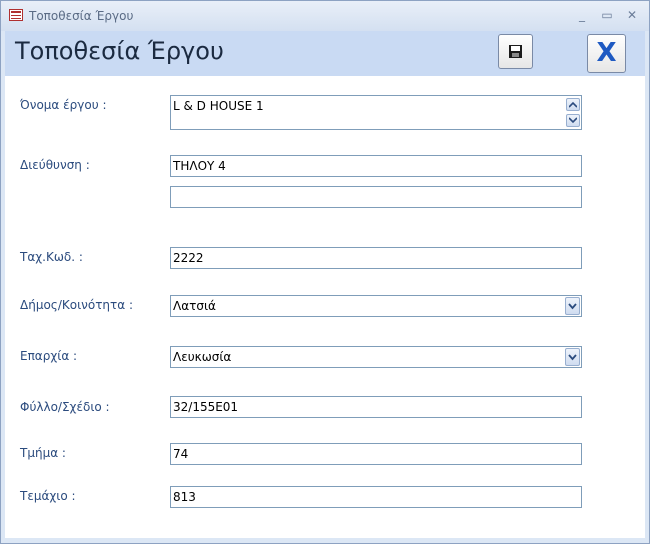 The width and height of the screenshot is (650, 544). What do you see at coordinates (55, 165) in the screenshot?
I see `address-label: Διεύθυνση :` at bounding box center [55, 165].